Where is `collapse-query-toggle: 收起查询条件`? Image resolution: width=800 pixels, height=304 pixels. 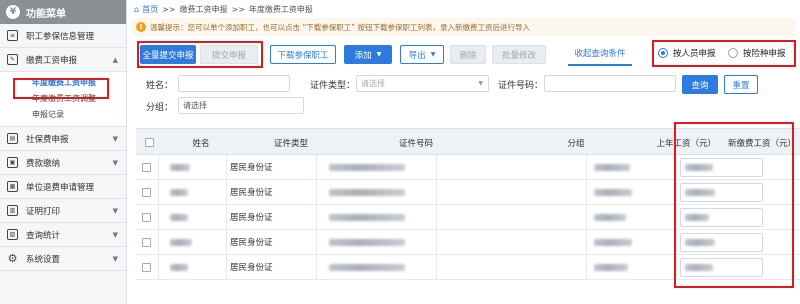
collapse-query-toggle: 收起查询条件 is located at coordinates (600, 54).